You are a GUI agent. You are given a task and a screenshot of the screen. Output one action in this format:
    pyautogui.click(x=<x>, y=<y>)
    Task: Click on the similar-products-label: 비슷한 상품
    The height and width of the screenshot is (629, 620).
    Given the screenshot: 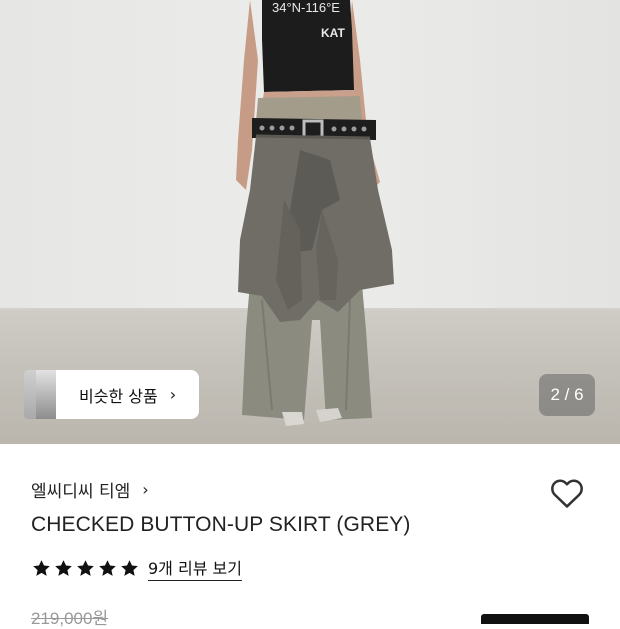 What is the action you would take?
    pyautogui.click(x=118, y=396)
    